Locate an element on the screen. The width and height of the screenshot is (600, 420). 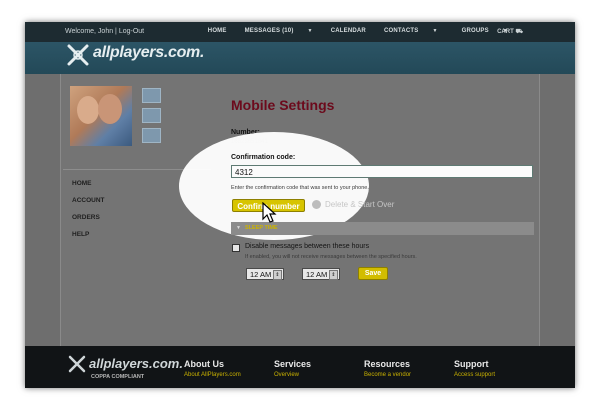
sidebar-item-help: HELP is located at coordinates (88, 239).